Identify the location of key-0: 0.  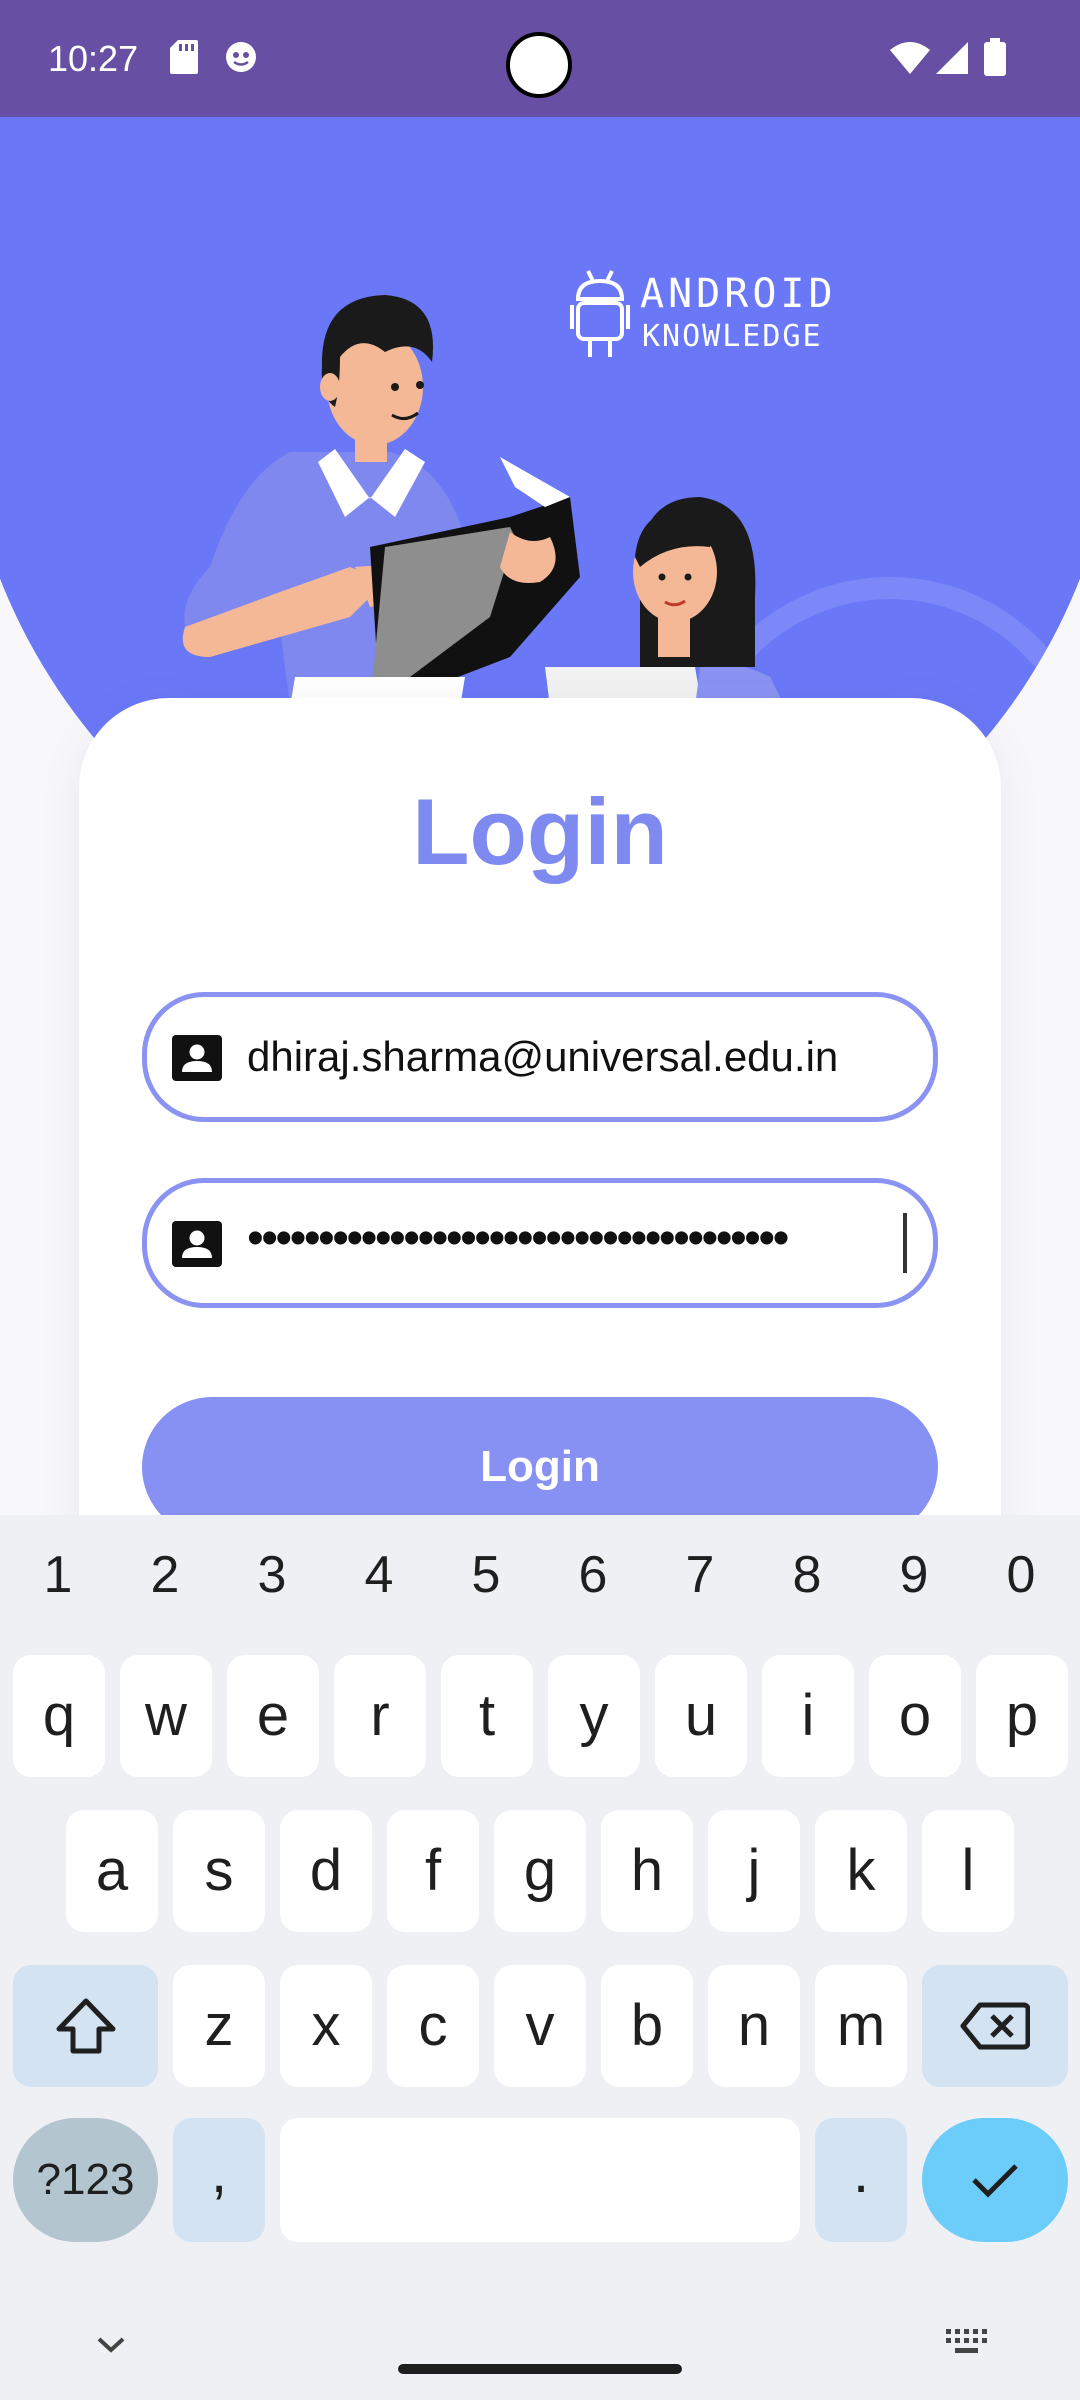
(1021, 1575).